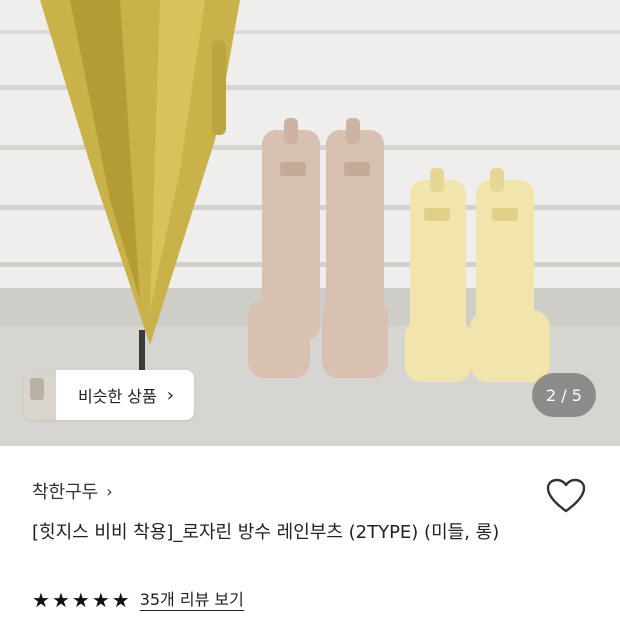 This screenshot has height=620, width=620. Describe the element at coordinates (266, 532) in the screenshot. I see `product-title: [힛지스 비비 착용]_로자린 방수 레인부츠 (2TYPE) (미들, 롱)` at that location.